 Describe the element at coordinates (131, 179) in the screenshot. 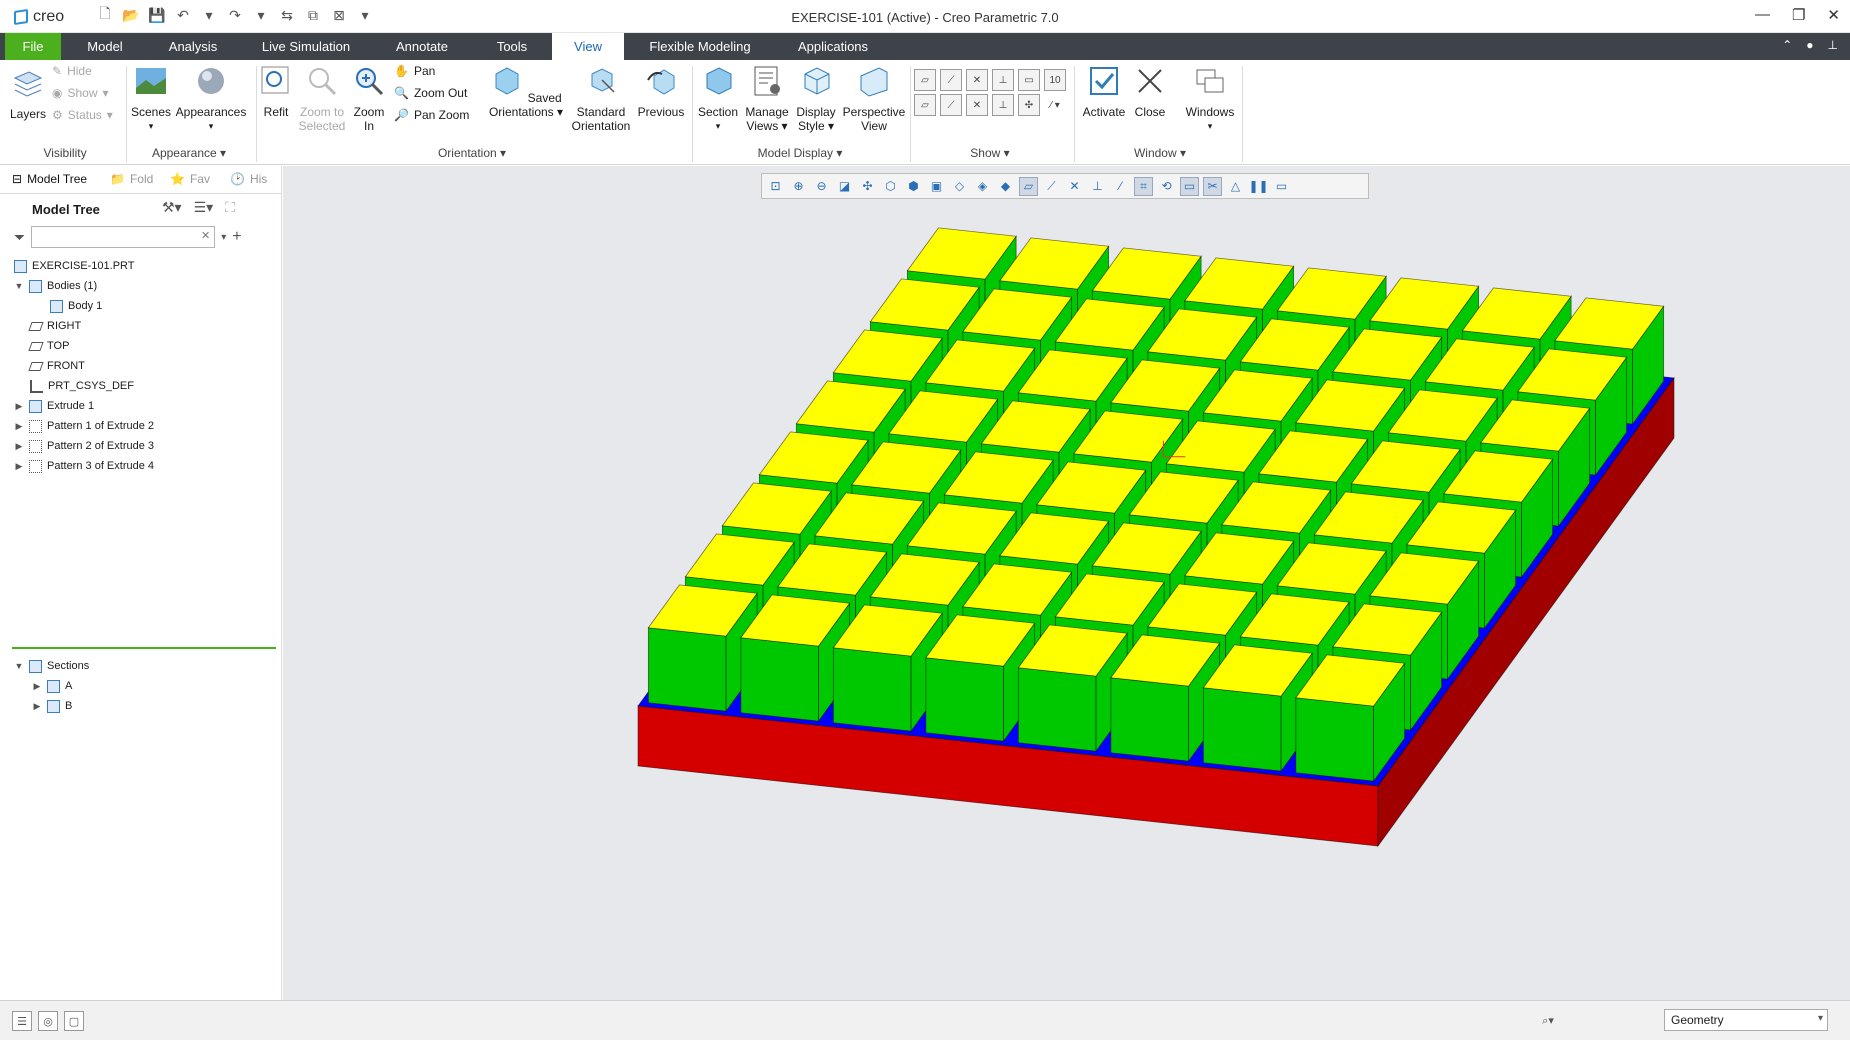

I see `tab-folder-browser: 📁 Fold` at that location.